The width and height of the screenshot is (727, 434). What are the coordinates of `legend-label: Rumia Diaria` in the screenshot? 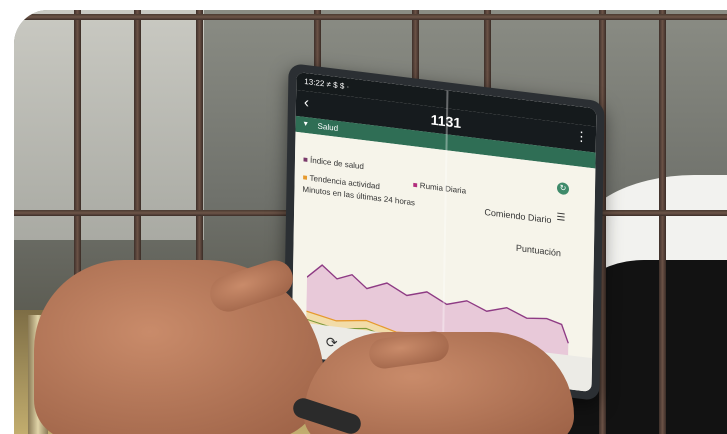 It's located at (443, 188).